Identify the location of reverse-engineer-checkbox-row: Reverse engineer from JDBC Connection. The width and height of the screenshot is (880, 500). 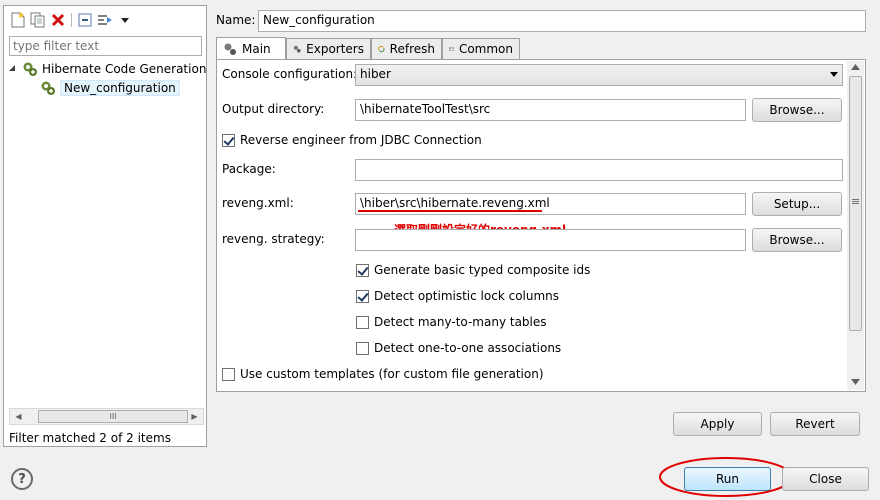
(352, 140).